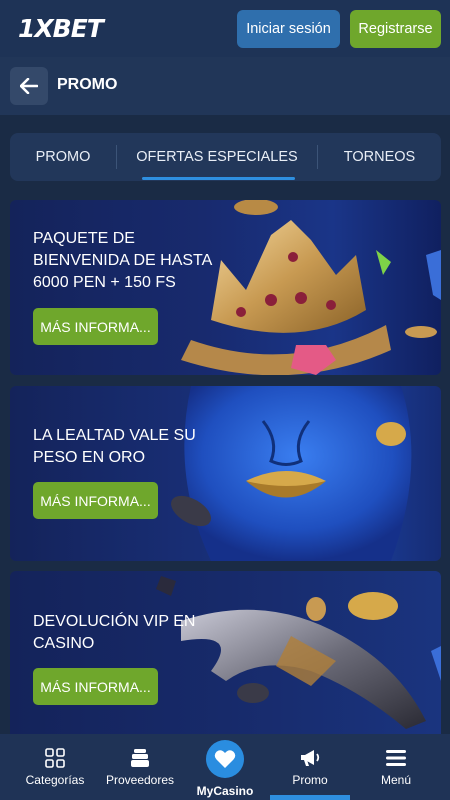 This screenshot has height=800, width=450. Describe the element at coordinates (114, 446) in the screenshot. I see `promo-card-title: LA LEALTAD VALE SU PESO EN ORO` at that location.